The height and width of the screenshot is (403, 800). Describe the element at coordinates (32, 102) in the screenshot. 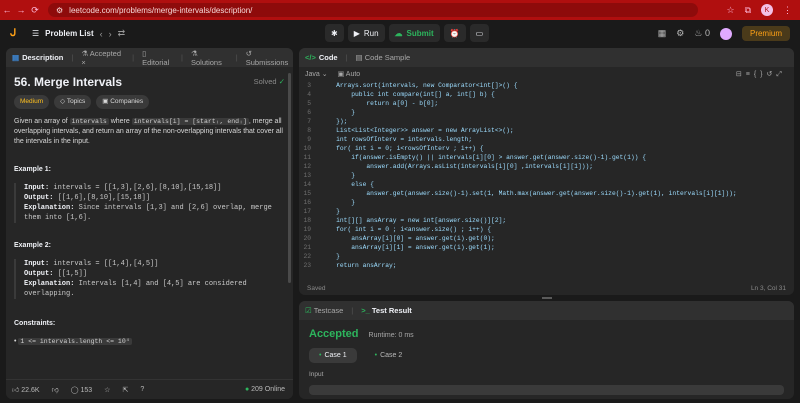

I see `difficulty-badge: Medium` at that location.